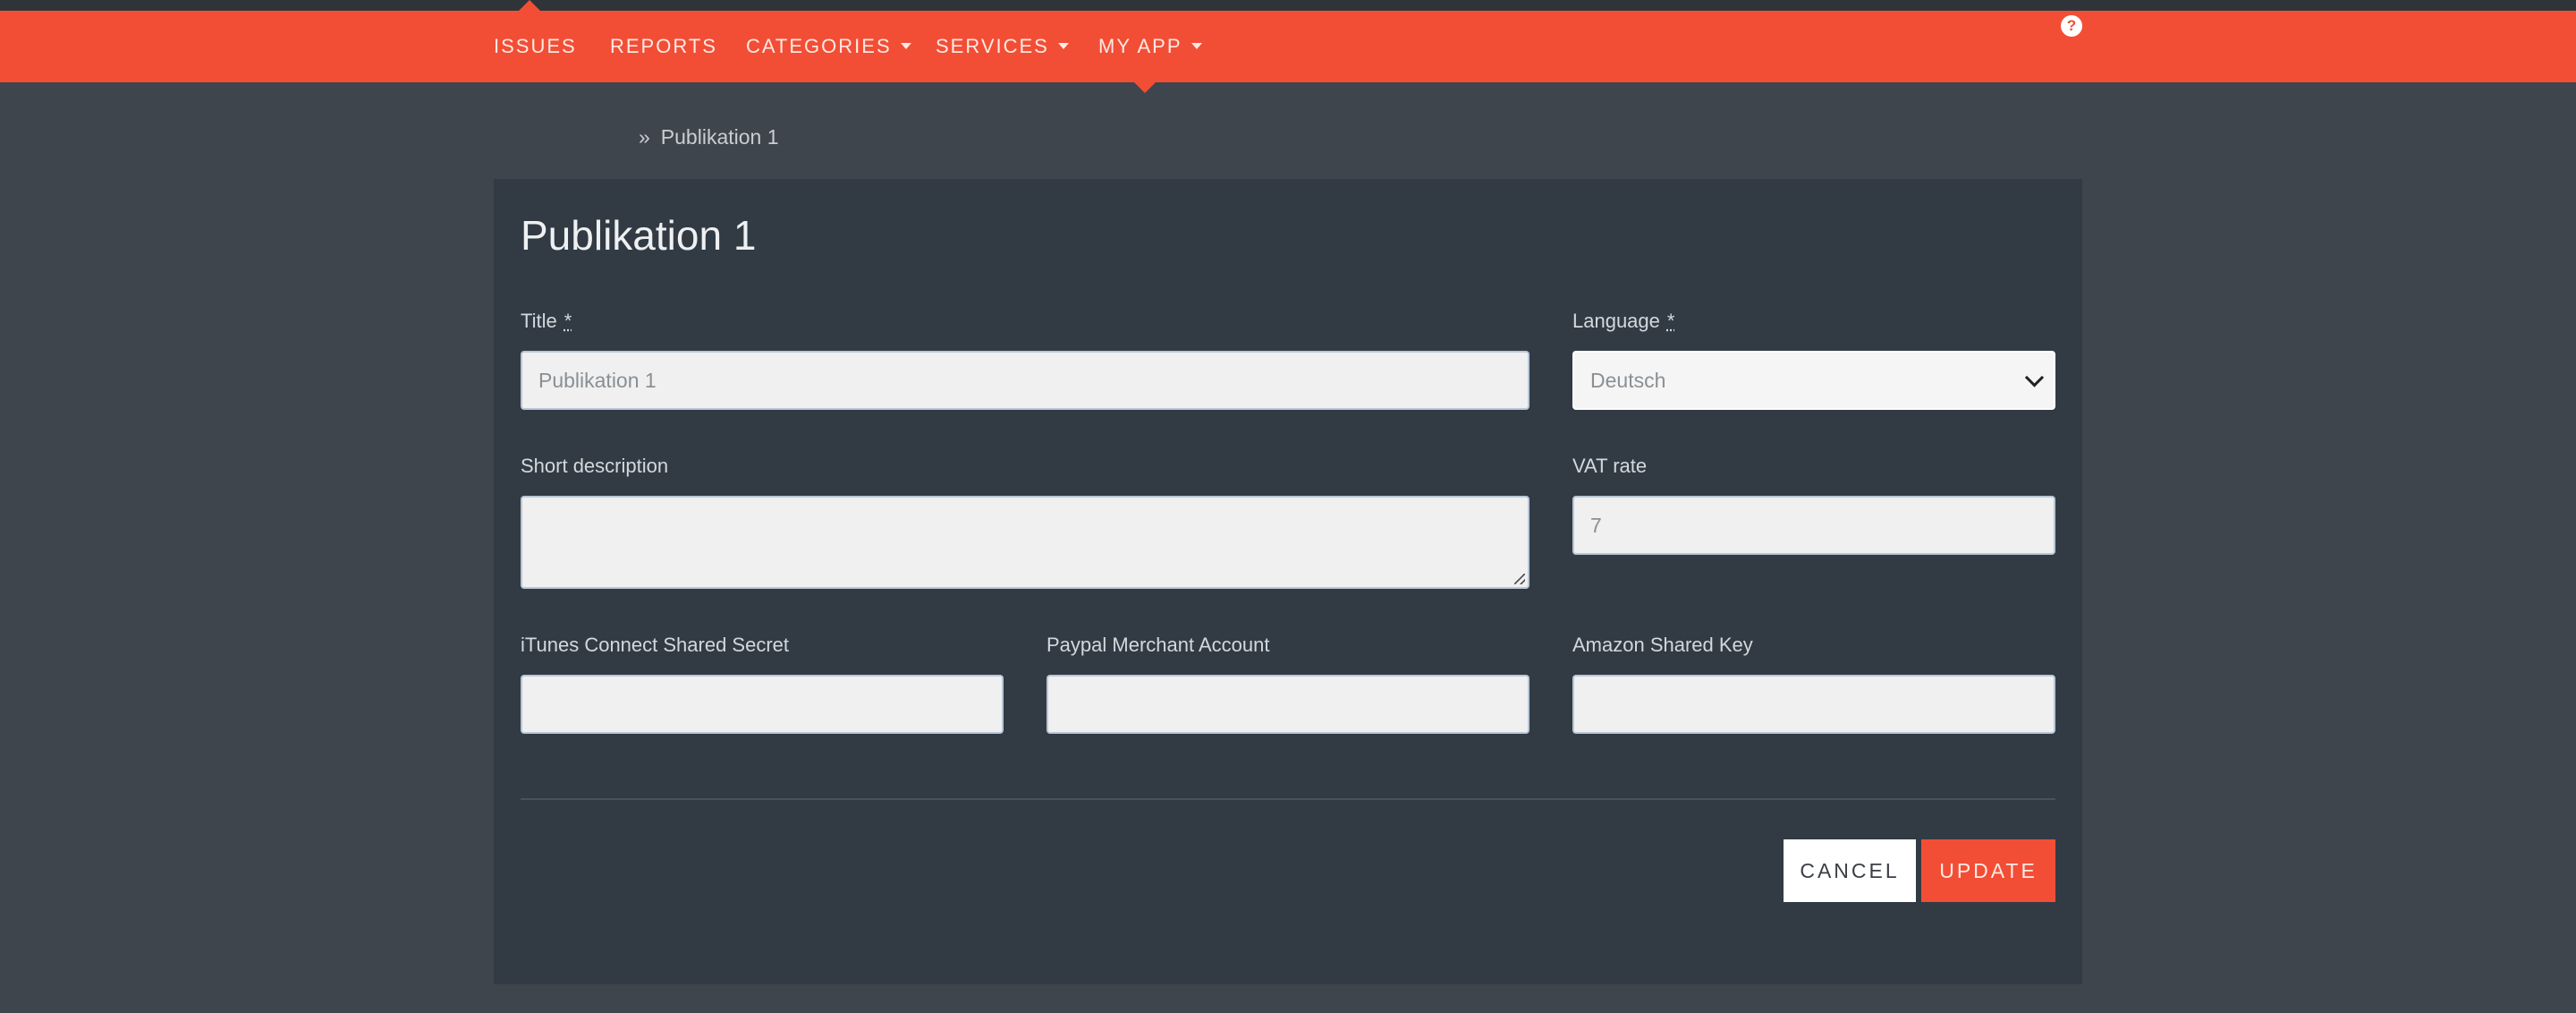 The image size is (2576, 1013). What do you see at coordinates (719, 137) in the screenshot?
I see `breadcrumb-current: Publikation 1` at bounding box center [719, 137].